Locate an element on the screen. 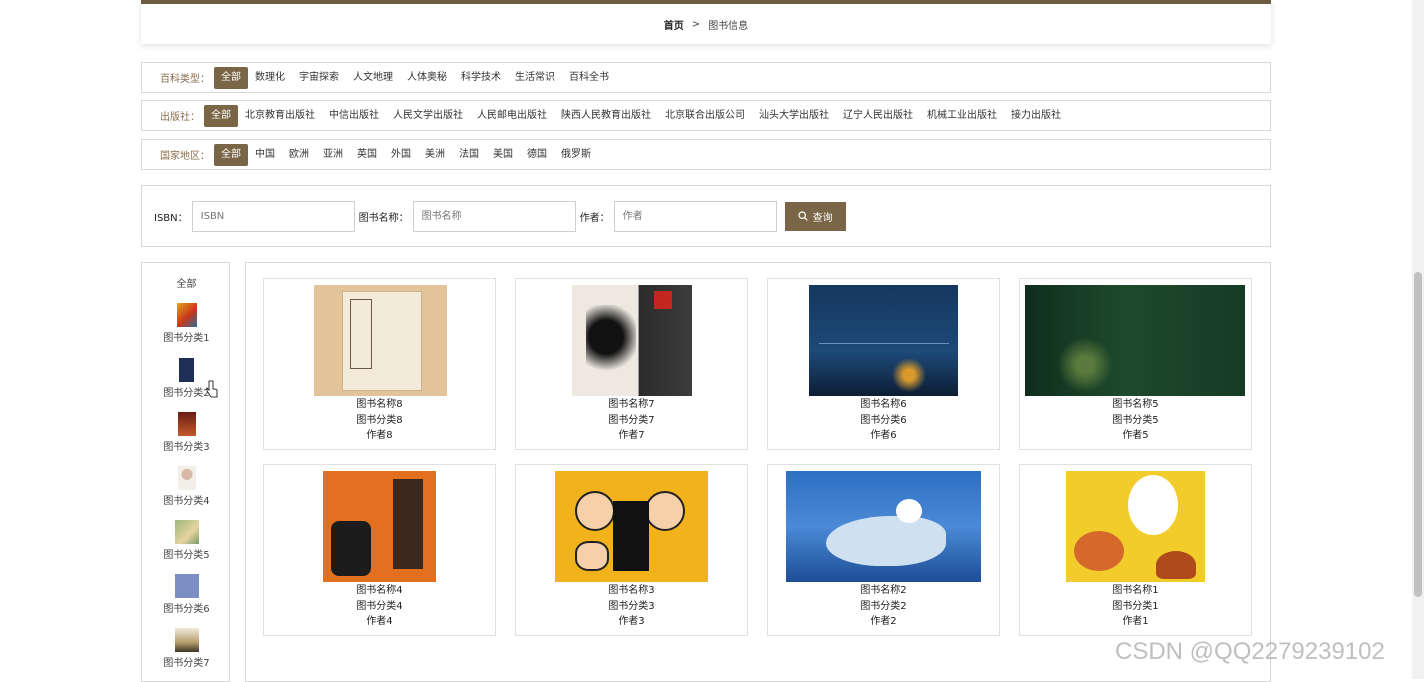  filter-option: 美国 is located at coordinates (503, 155).